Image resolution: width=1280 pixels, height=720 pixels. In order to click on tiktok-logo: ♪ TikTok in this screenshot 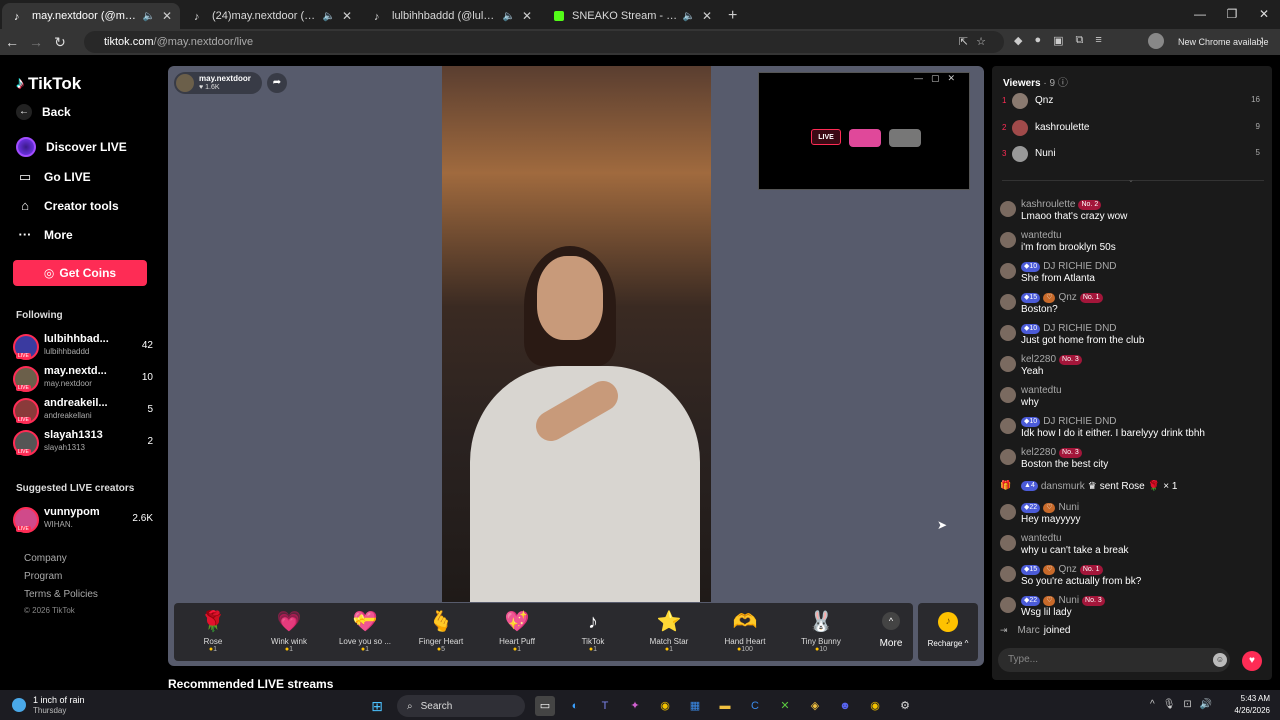, I will do `click(48, 84)`.